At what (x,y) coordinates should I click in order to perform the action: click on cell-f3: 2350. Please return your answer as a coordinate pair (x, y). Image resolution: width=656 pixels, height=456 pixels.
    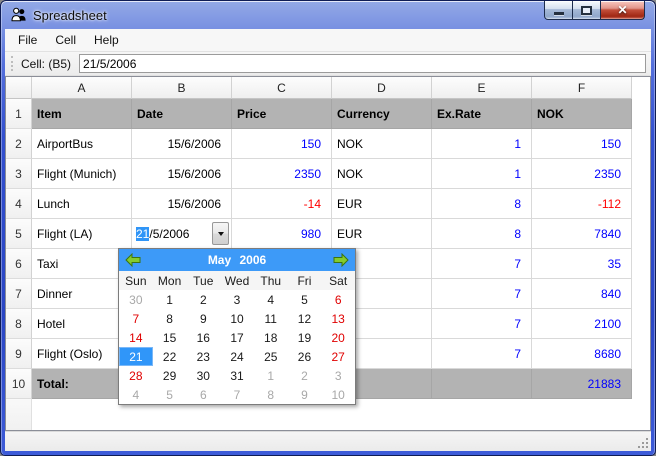
    Looking at the image, I should click on (582, 174).